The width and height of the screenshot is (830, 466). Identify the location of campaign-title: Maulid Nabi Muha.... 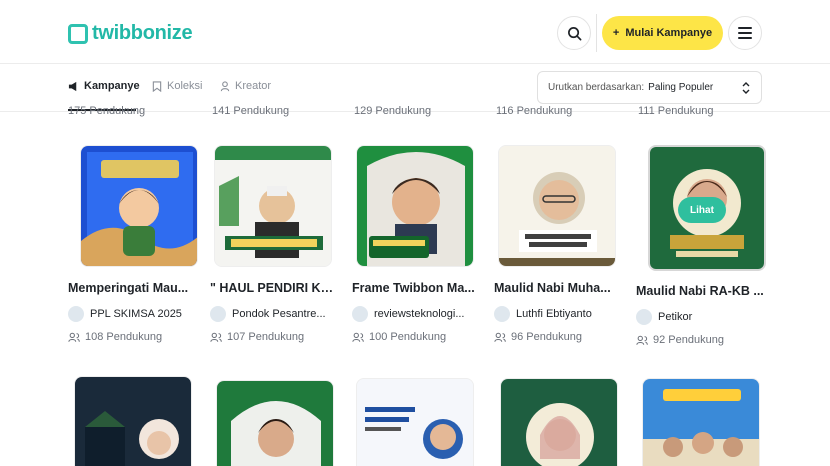
(559, 288).